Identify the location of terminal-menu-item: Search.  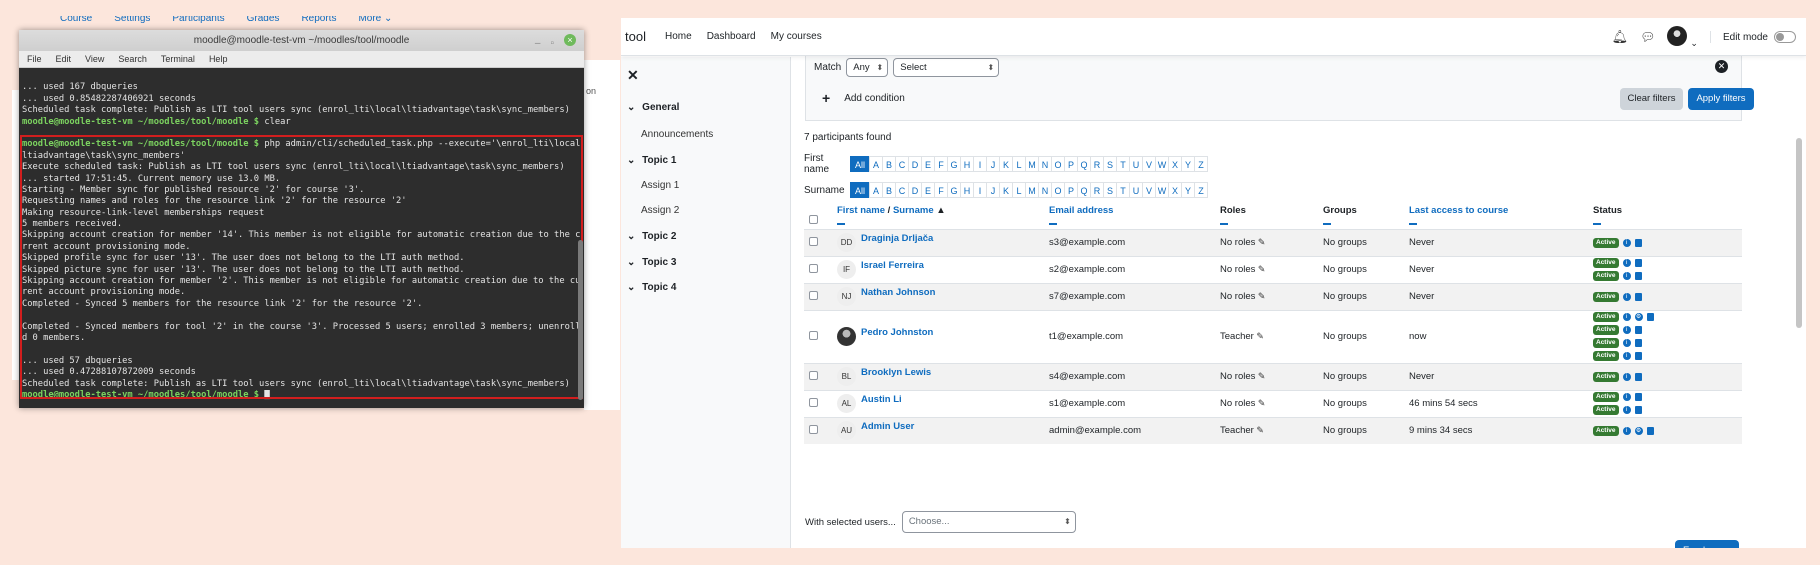
(132, 59).